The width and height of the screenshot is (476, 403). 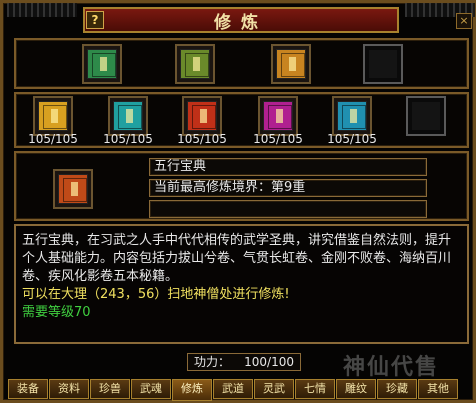 What do you see at coordinates (288, 209) in the screenshot?
I see `extra-info-field` at bounding box center [288, 209].